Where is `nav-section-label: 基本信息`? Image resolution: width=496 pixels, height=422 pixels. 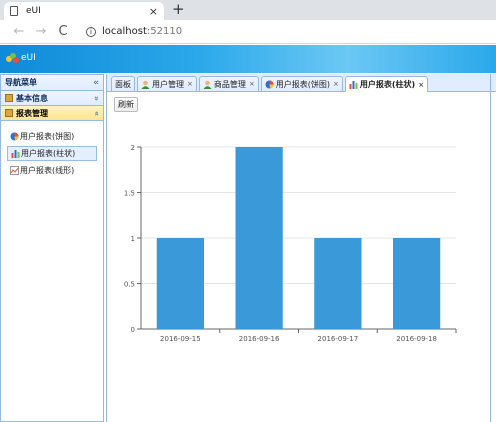 nav-section-label: 基本信息 is located at coordinates (32, 98).